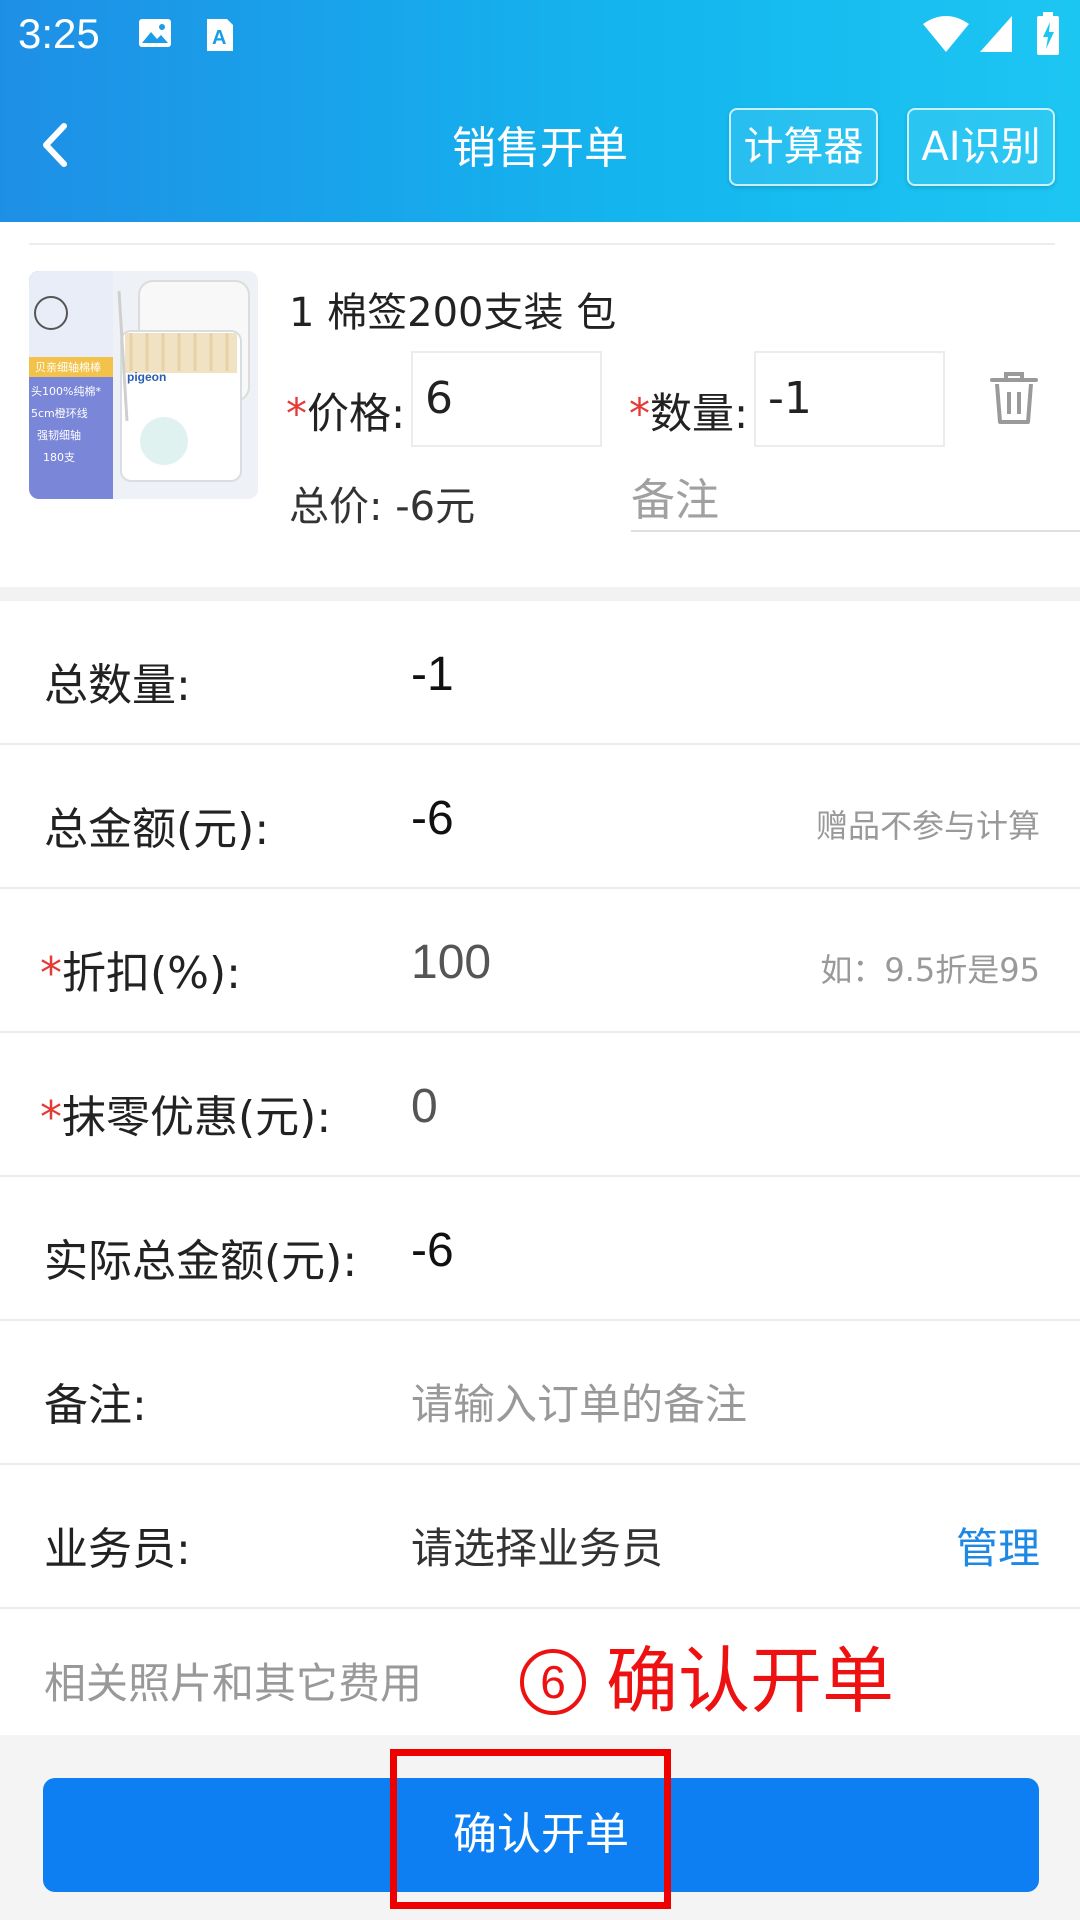 The image size is (1080, 1920). What do you see at coordinates (432, 818) in the screenshot?
I see `total-amount-value: -6` at bounding box center [432, 818].